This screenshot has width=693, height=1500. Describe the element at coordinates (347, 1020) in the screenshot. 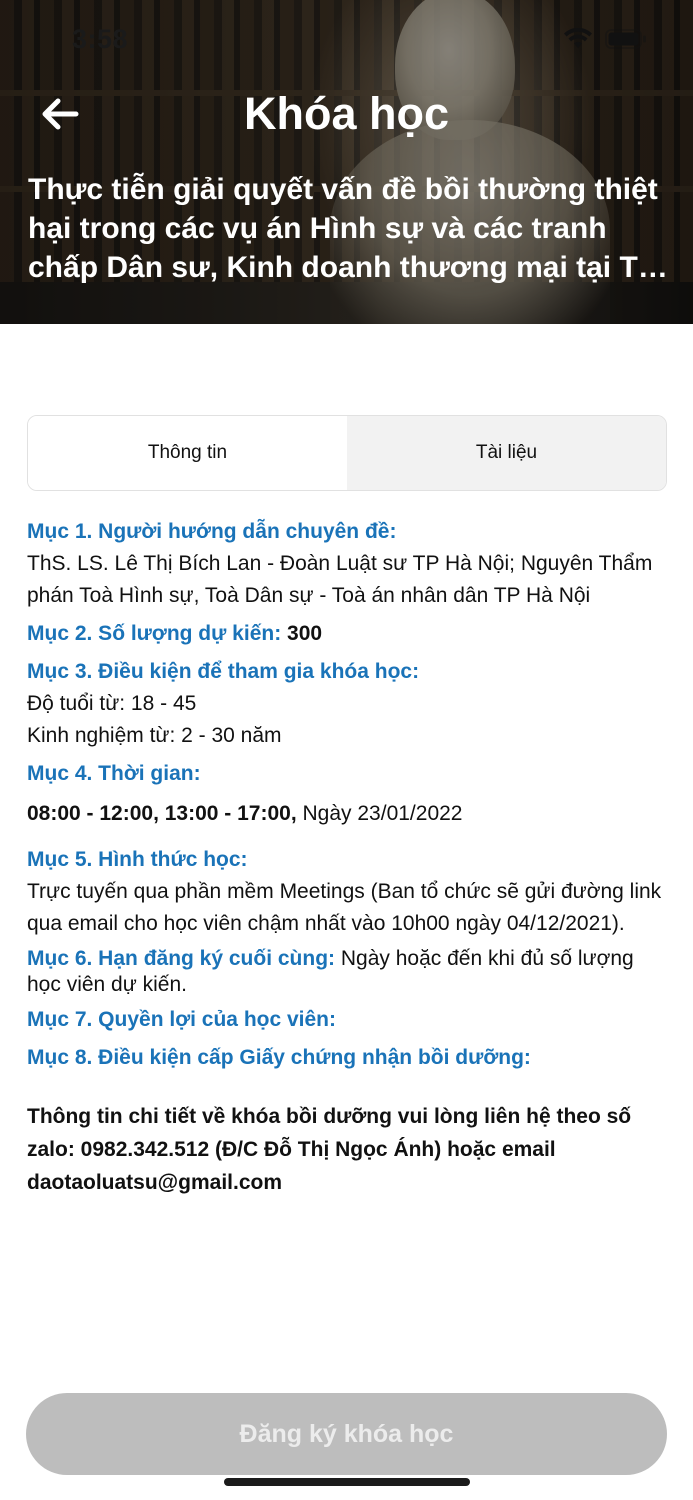

I see `section-benefits: Mục 7. Quyền lợi của học viên:` at that location.